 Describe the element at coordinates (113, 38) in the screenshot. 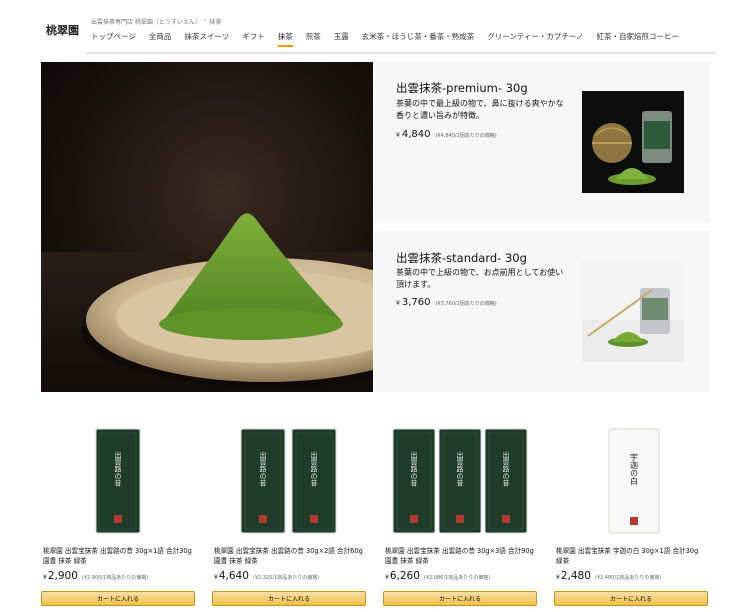

I see `nav-item-top: トップページ` at that location.